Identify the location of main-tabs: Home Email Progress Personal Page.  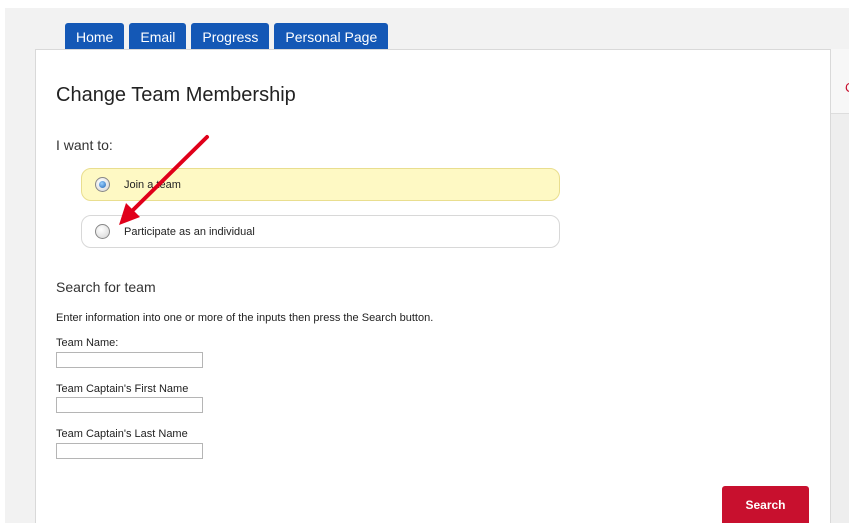
(227, 36).